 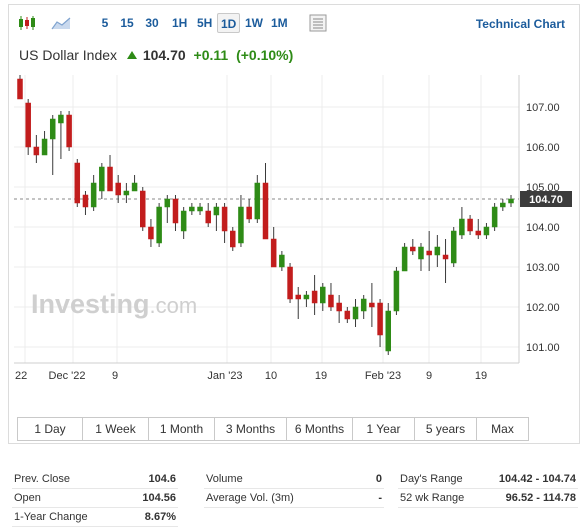 I want to click on range-1-week: 1 Week, so click(x=116, y=429).